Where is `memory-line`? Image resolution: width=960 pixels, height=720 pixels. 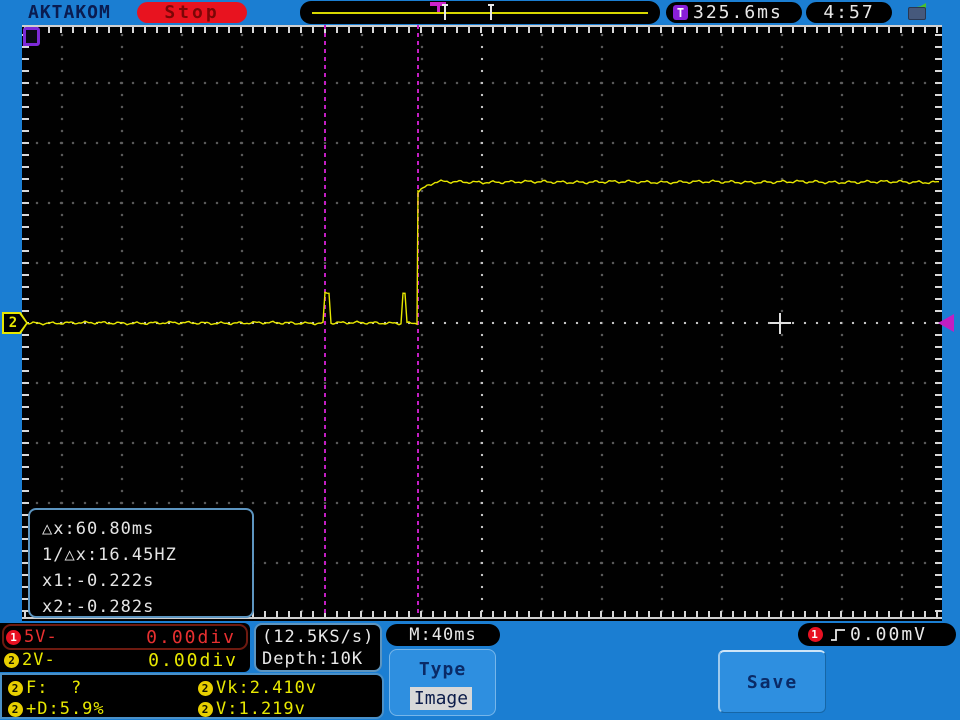 memory-line is located at coordinates (480, 13).